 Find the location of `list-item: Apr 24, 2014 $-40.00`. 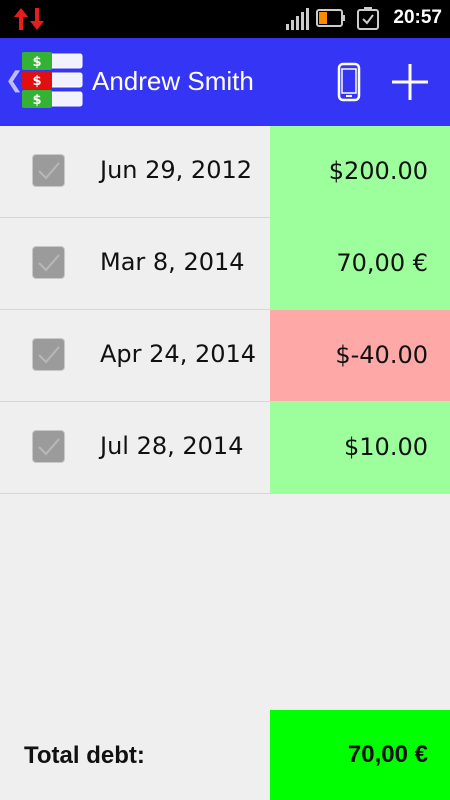

list-item: Apr 24, 2014 $-40.00 is located at coordinates (225, 356).